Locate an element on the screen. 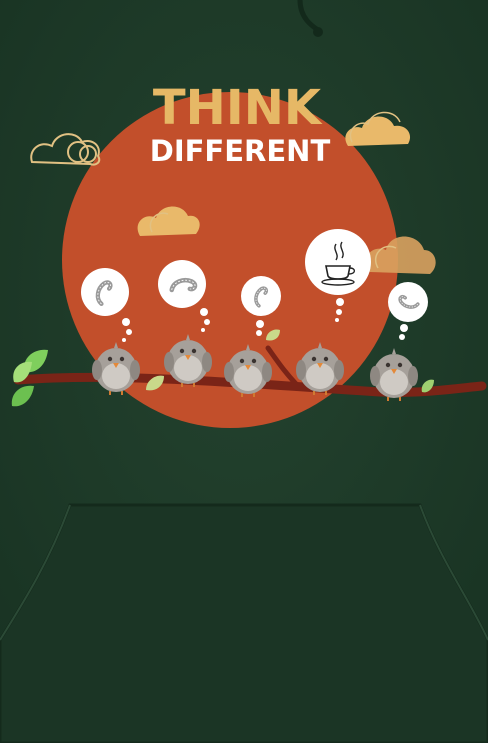 Image resolution: width=488 pixels, height=743 pixels. headline-different: DIFFERENT is located at coordinates (240, 151).